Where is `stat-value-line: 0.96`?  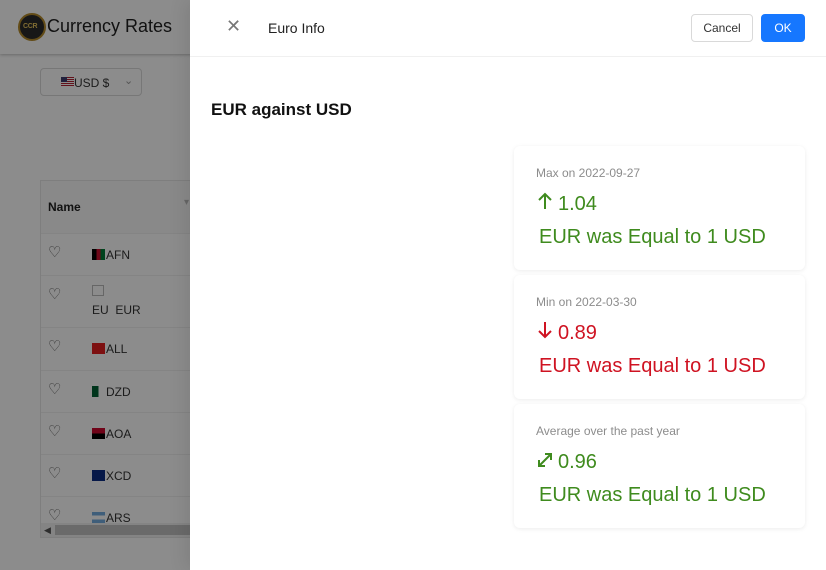 stat-value-line: 0.96 is located at coordinates (566, 462).